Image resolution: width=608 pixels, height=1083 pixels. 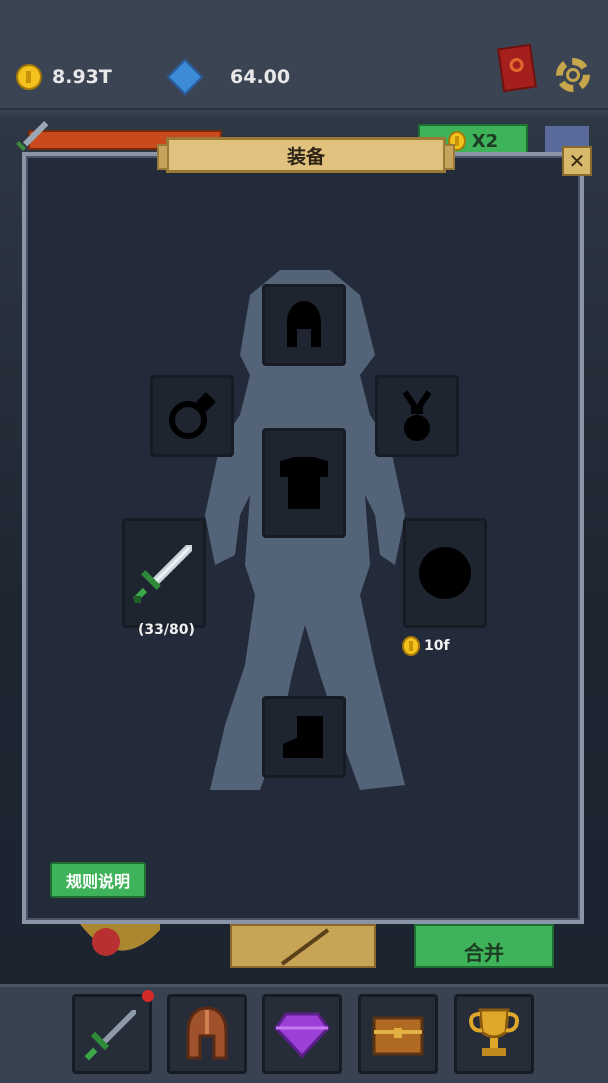 I want to click on modal-title: 装备, so click(x=306, y=155).